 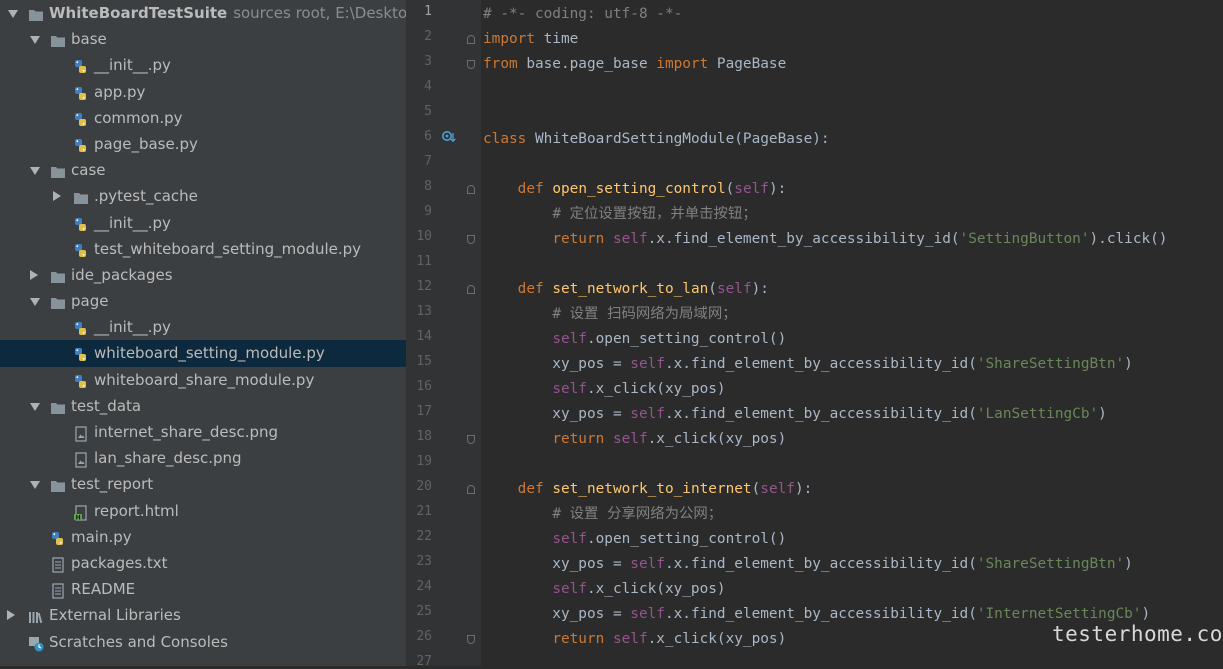 I want to click on line-number: 17, so click(x=419, y=411).